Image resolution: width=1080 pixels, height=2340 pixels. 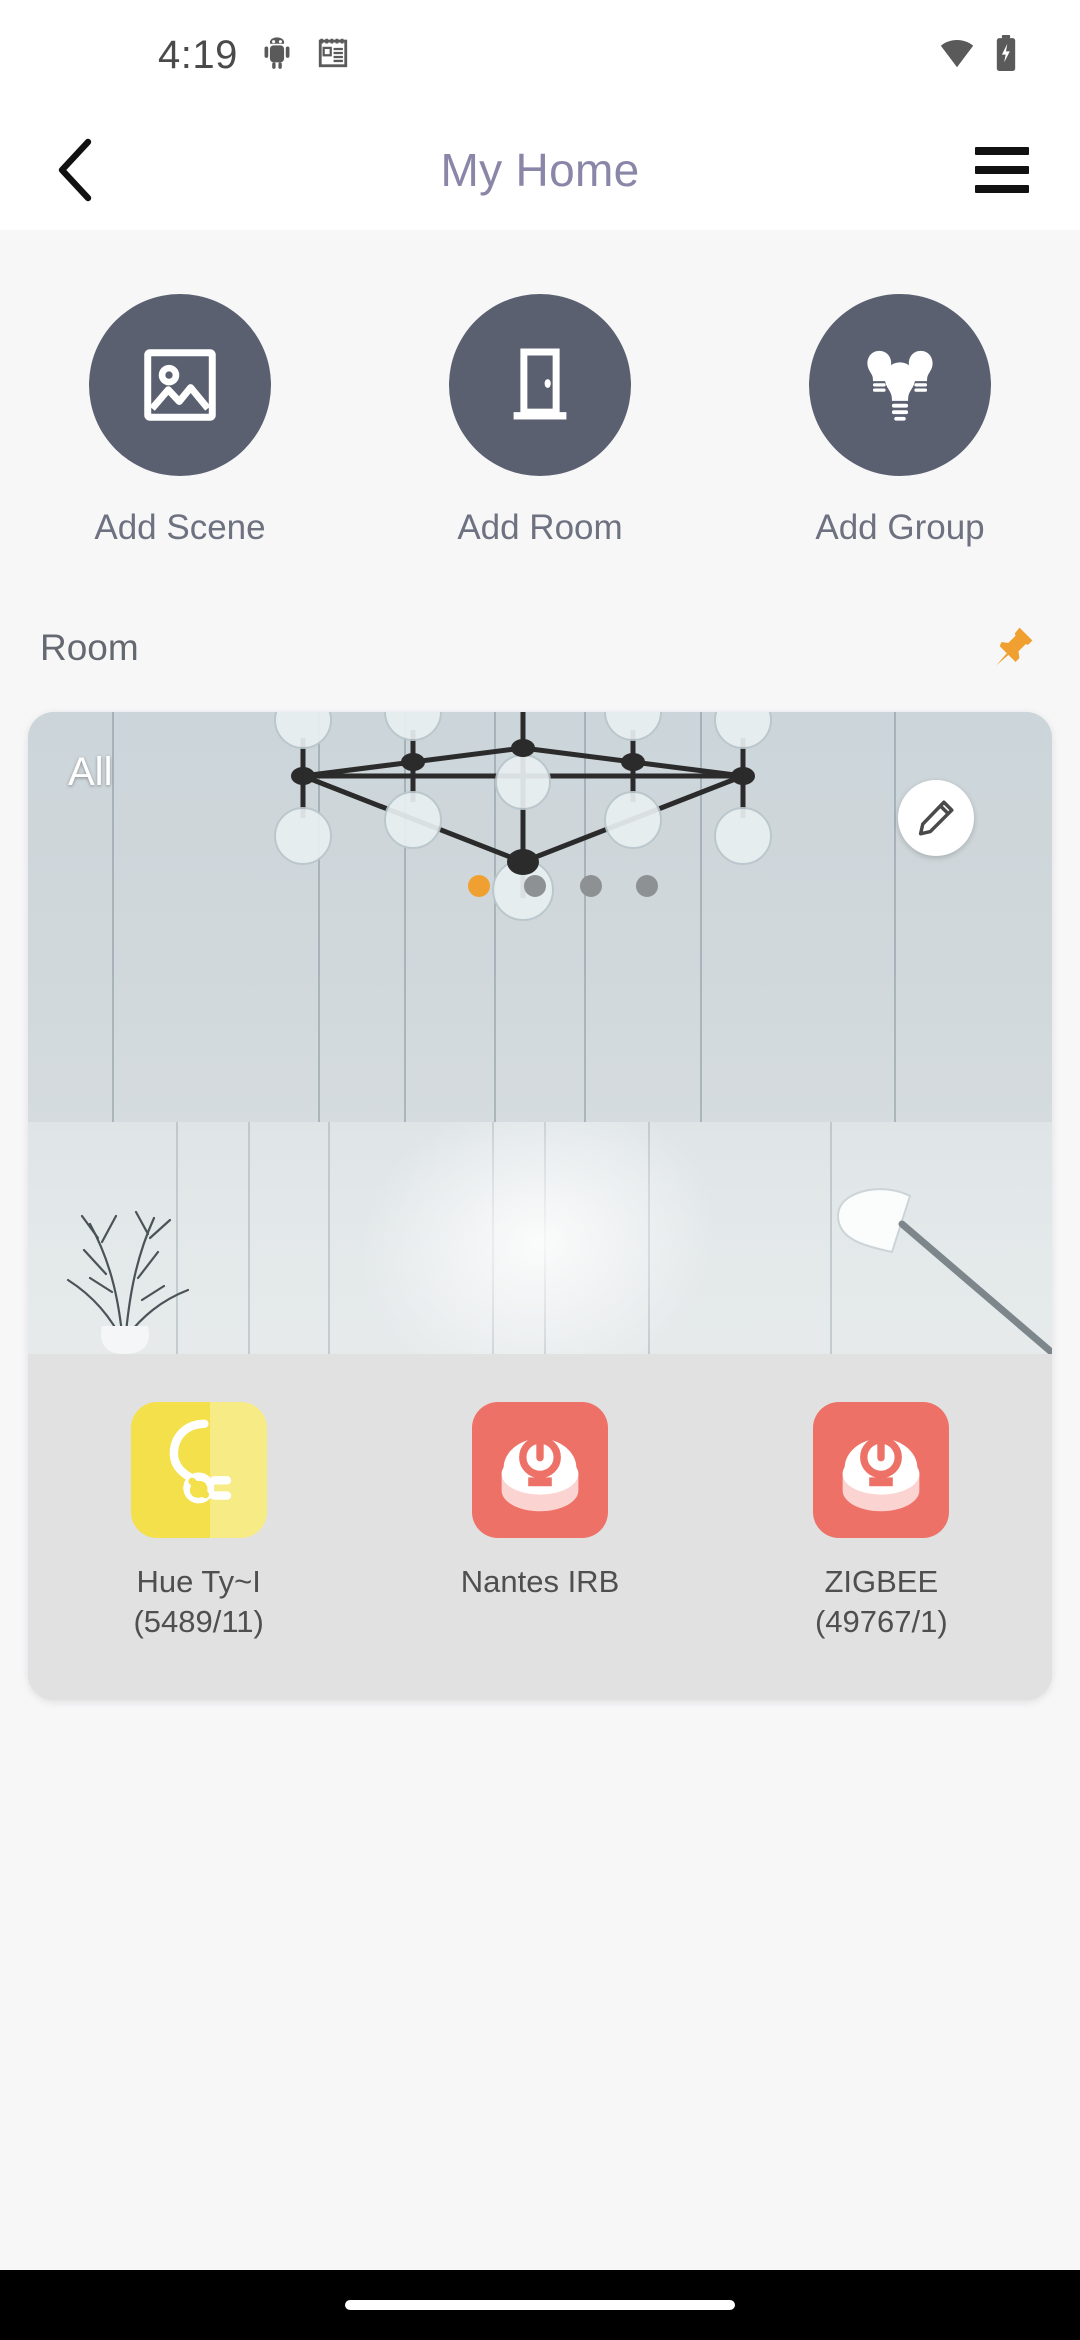 I want to click on device-tile: Hue Ty~I (5489/11), so click(x=198, y=1510).